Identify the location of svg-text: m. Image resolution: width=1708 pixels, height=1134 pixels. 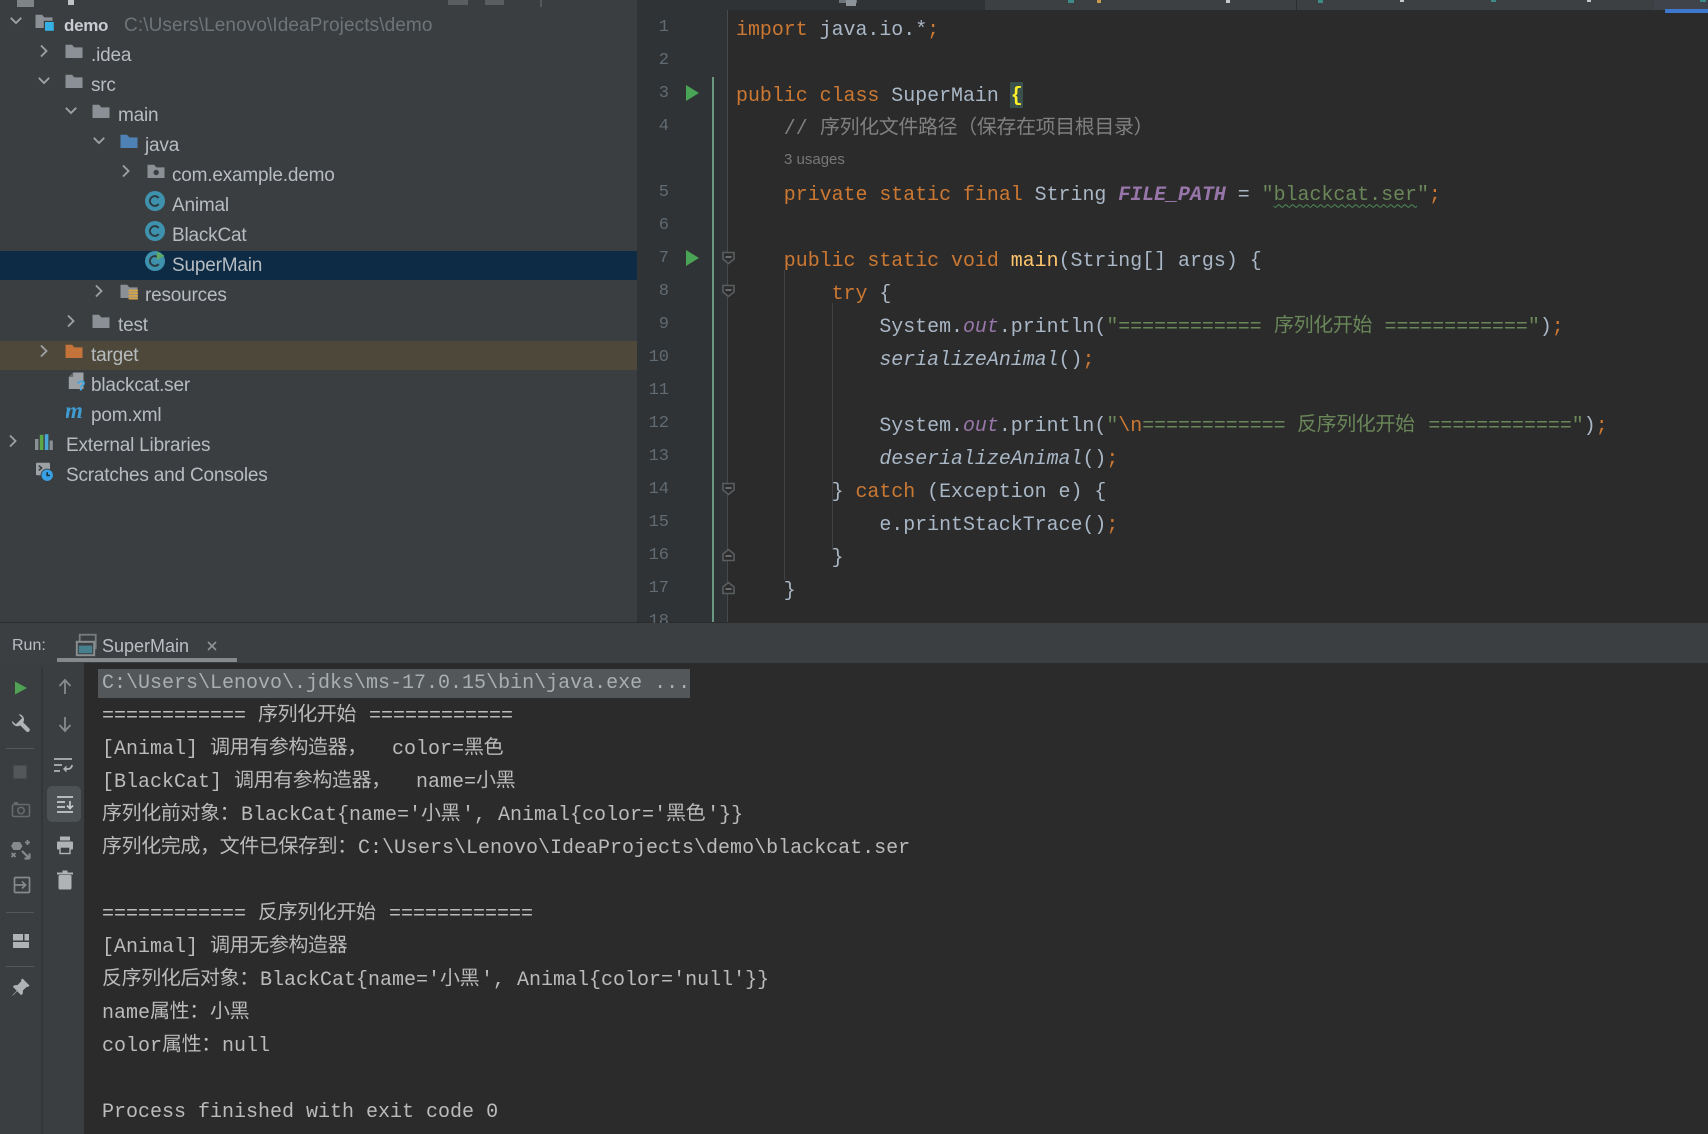
(74, 411).